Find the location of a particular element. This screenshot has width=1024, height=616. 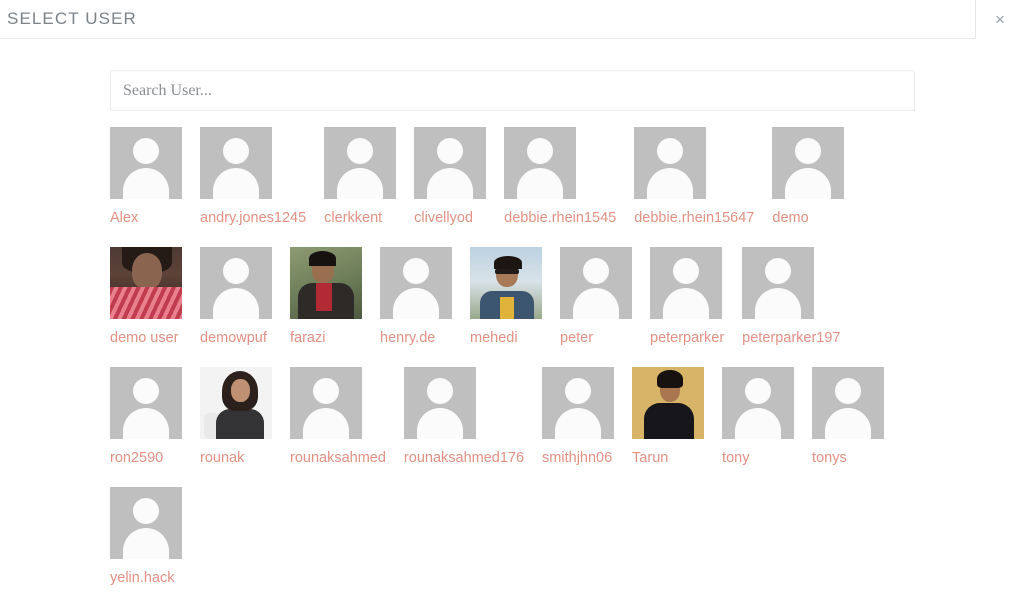

user-item: debbie.rhein1545 is located at coordinates (560, 177).